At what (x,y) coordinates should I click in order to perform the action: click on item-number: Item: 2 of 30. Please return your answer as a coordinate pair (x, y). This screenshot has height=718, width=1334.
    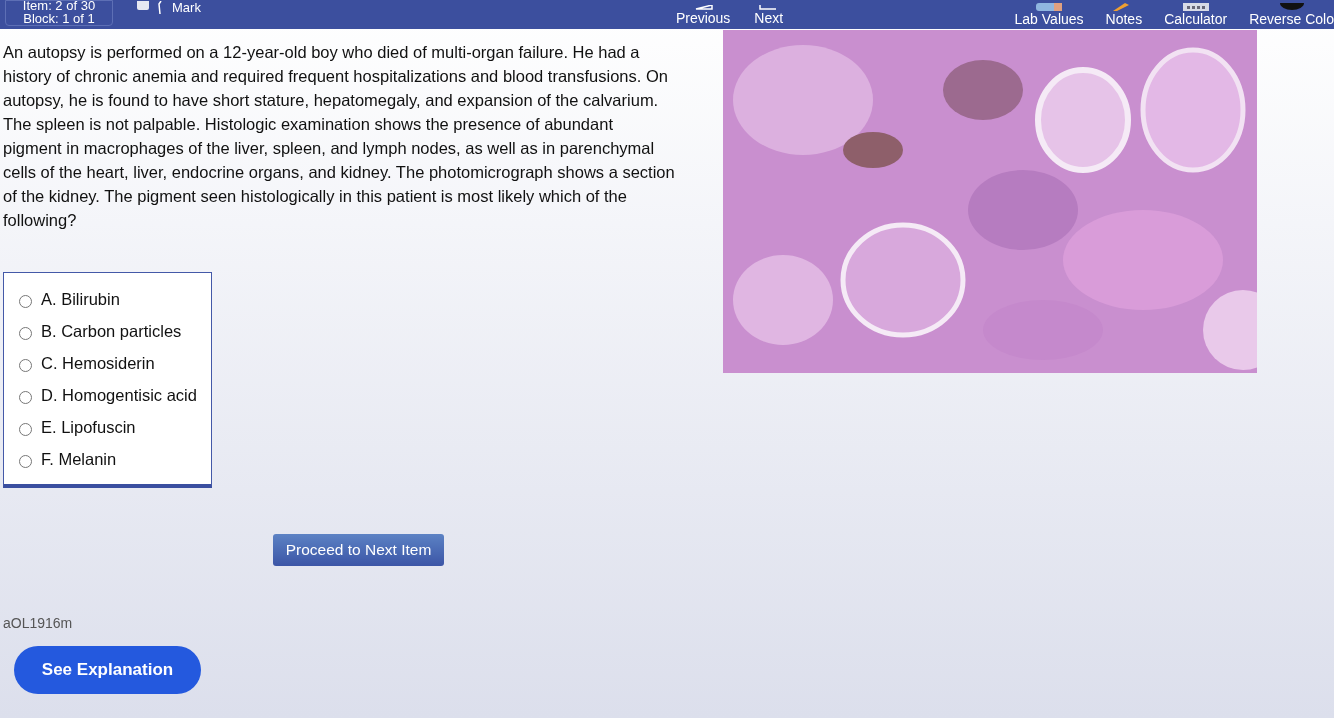
    Looking at the image, I should click on (59, 6).